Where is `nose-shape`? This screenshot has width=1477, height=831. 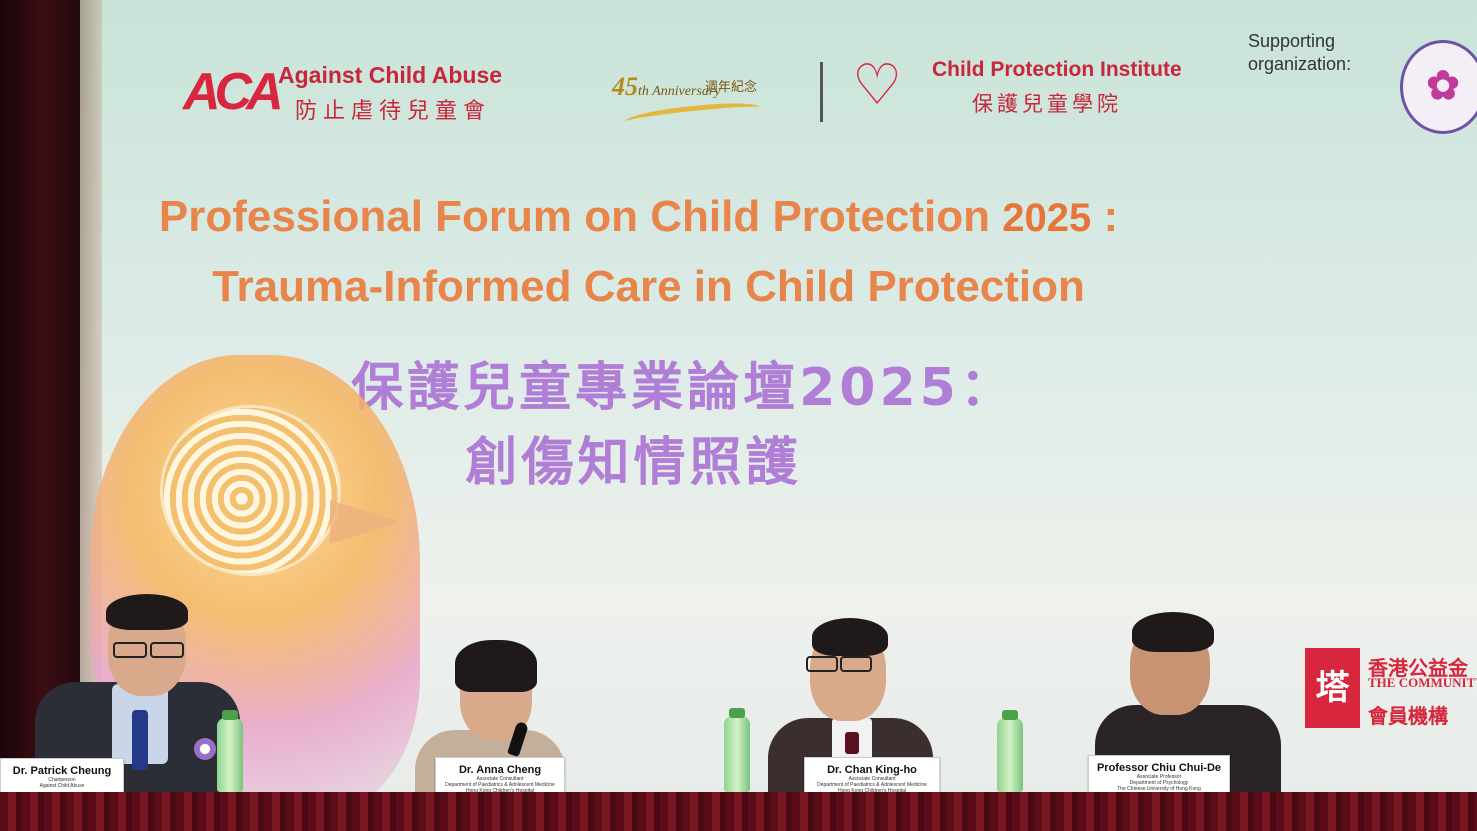 nose-shape is located at coordinates (365, 522).